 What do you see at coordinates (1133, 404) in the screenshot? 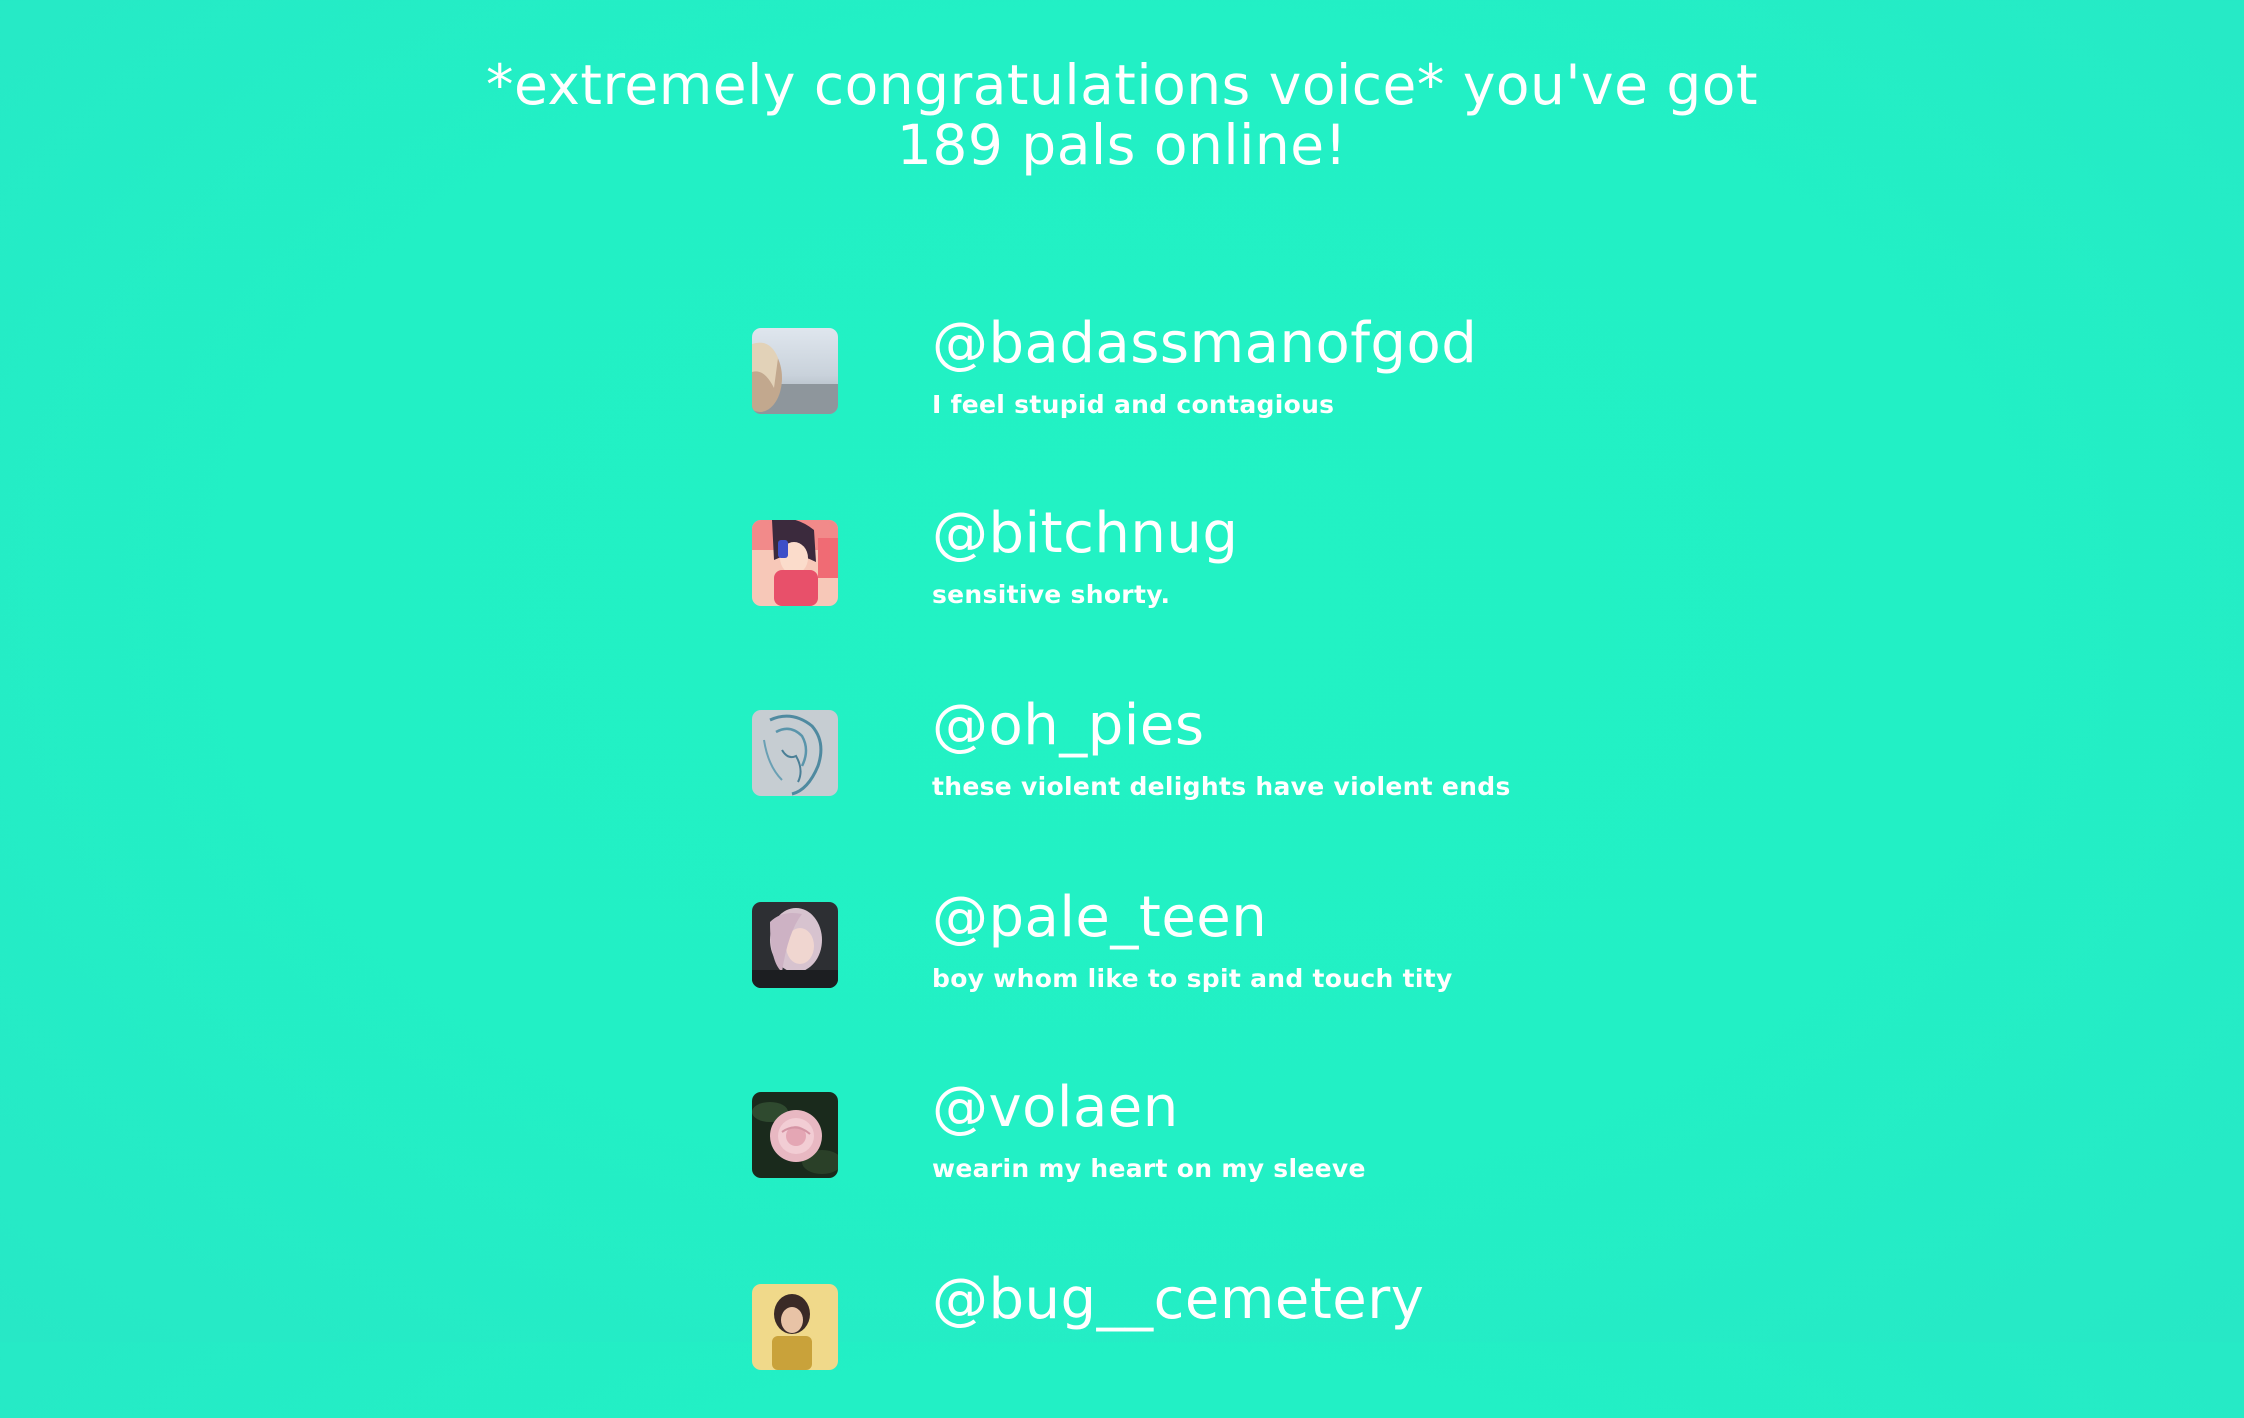
I see `pal-bio: I feel stupid and contagious` at bounding box center [1133, 404].